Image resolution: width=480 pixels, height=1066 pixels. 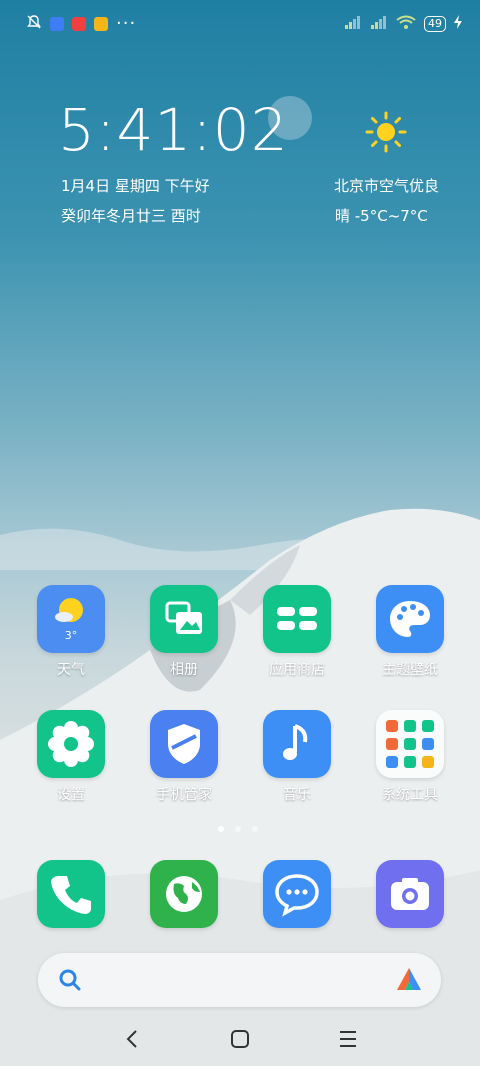 I want to click on dock-browser, so click(x=184, y=894).